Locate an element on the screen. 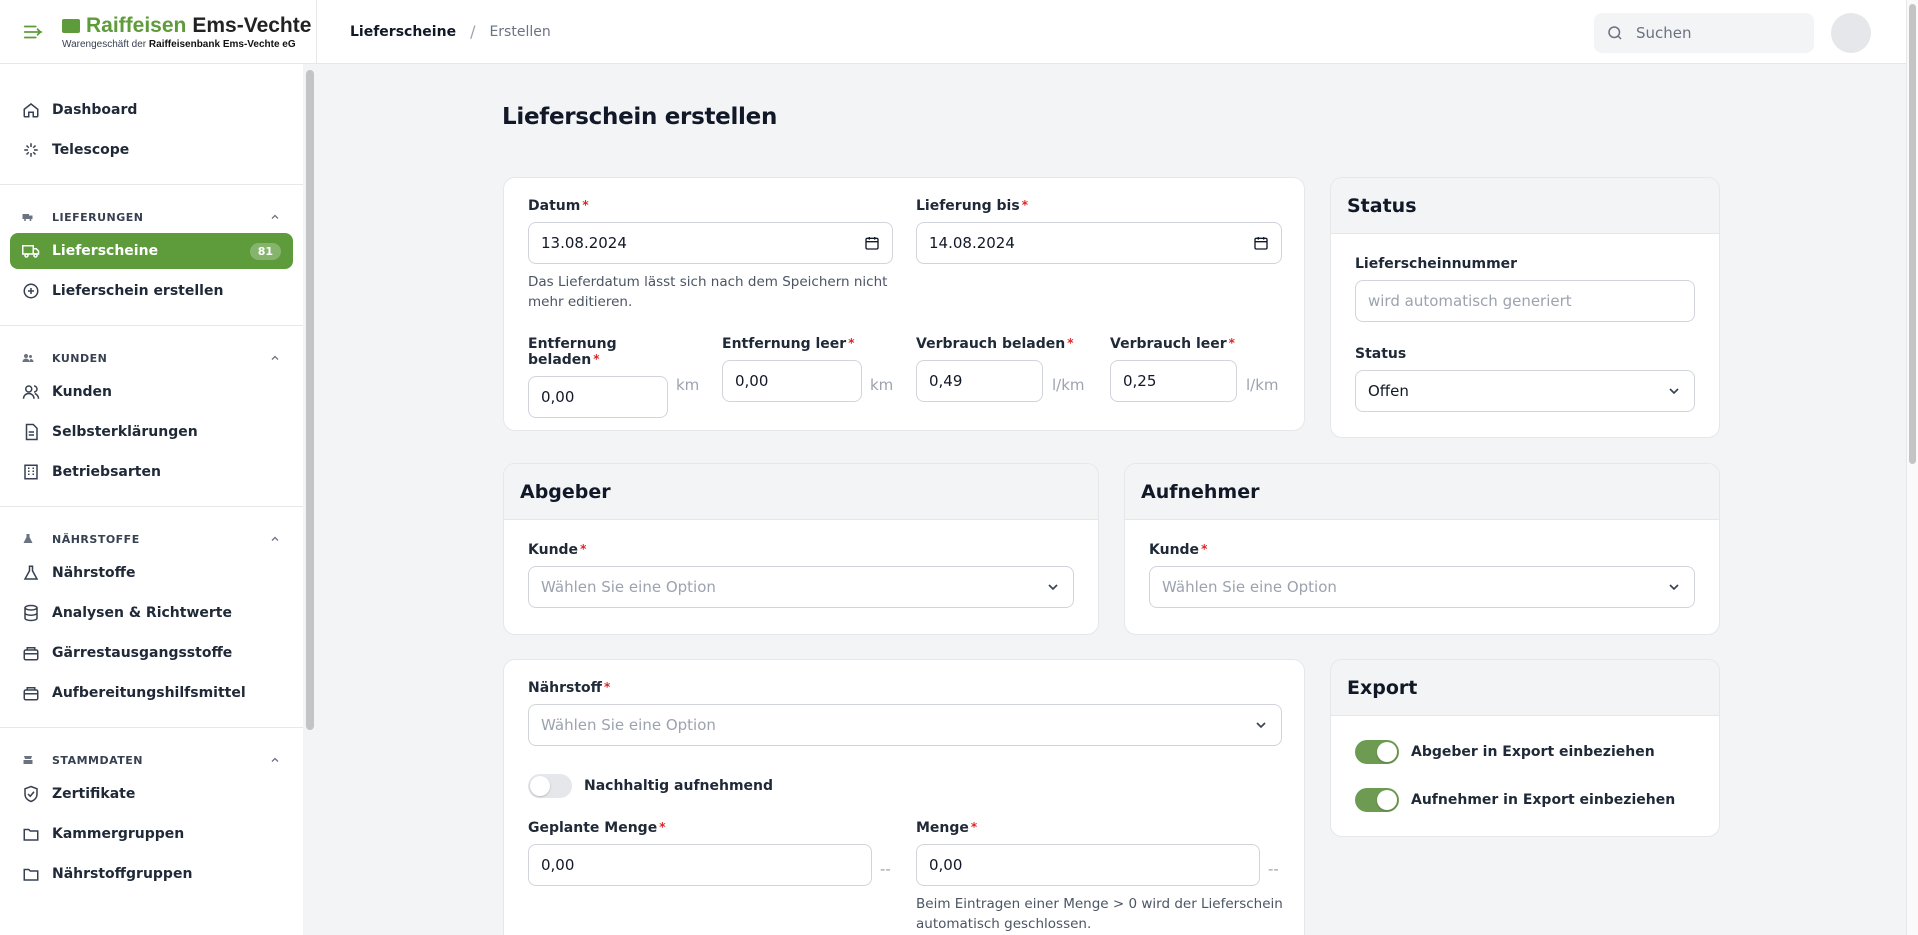  menge-input: 0,00 is located at coordinates (1088, 865).